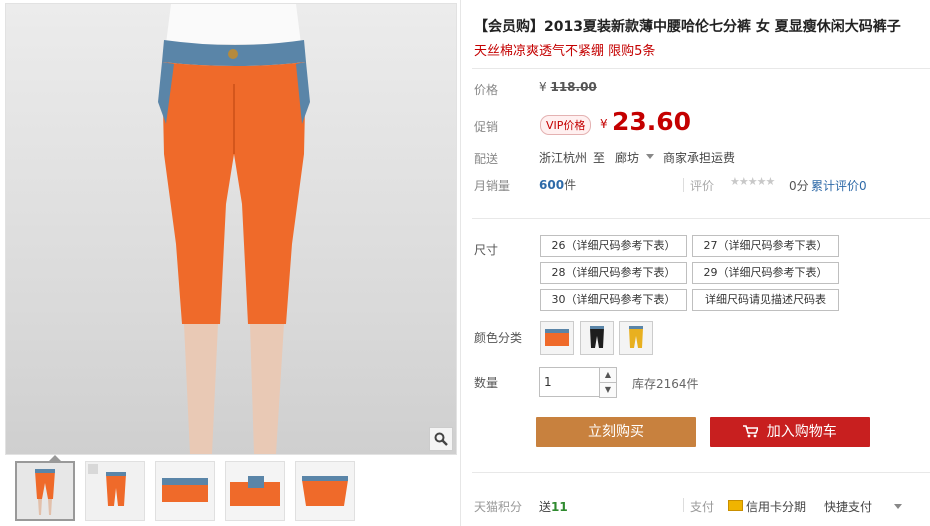  Describe the element at coordinates (608, 375) in the screenshot. I see `quantity-increase-button: ▲` at that location.